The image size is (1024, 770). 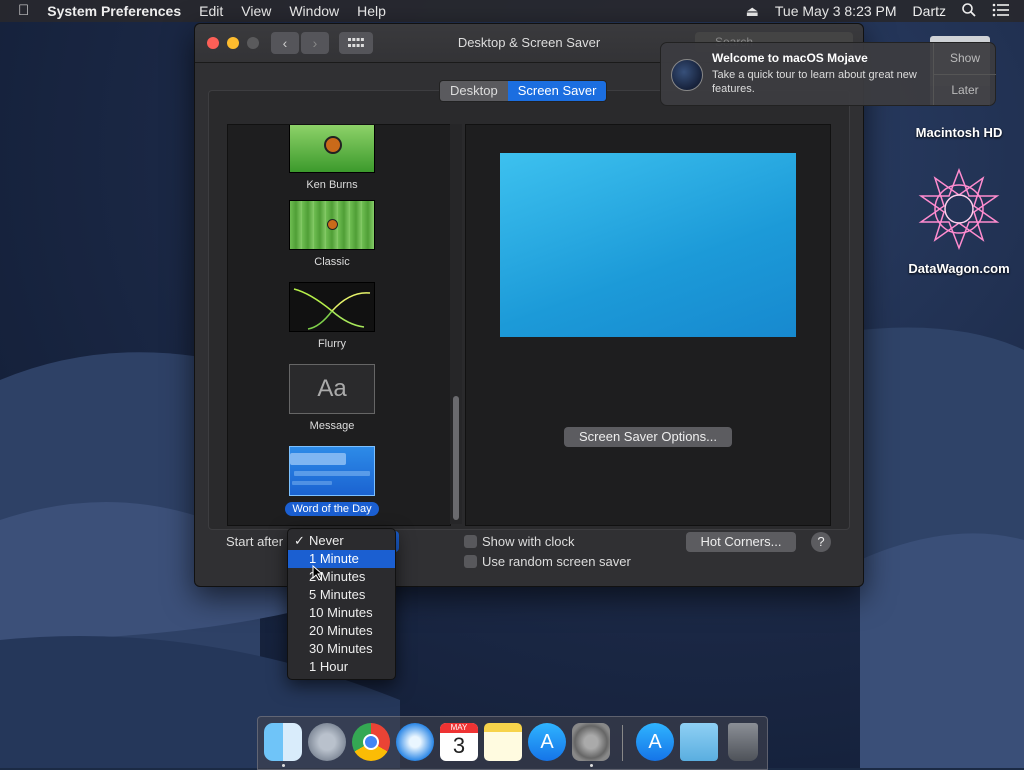 I want to click on option-20-minutes: 20 Minutes, so click(x=341, y=631).